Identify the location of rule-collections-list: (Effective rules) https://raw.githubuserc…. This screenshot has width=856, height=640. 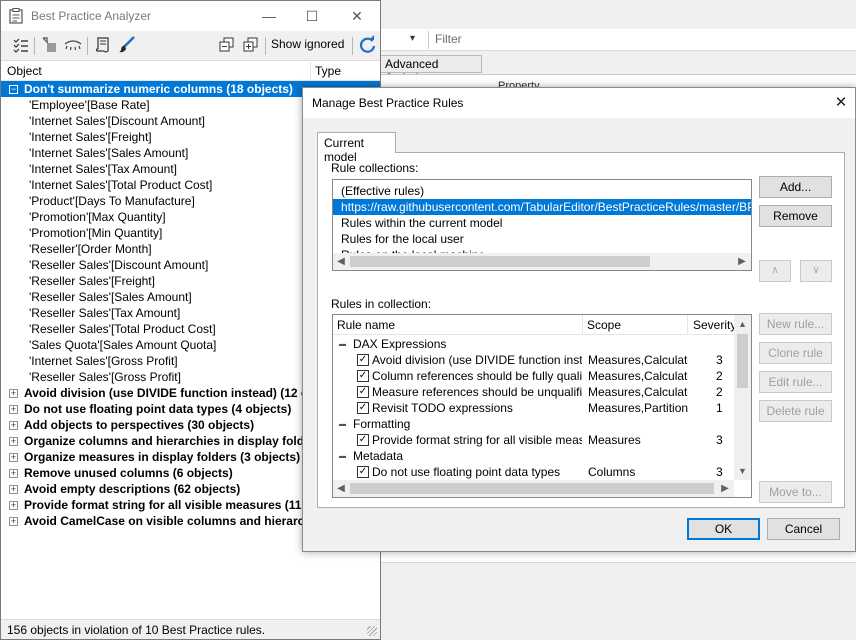
(542, 225).